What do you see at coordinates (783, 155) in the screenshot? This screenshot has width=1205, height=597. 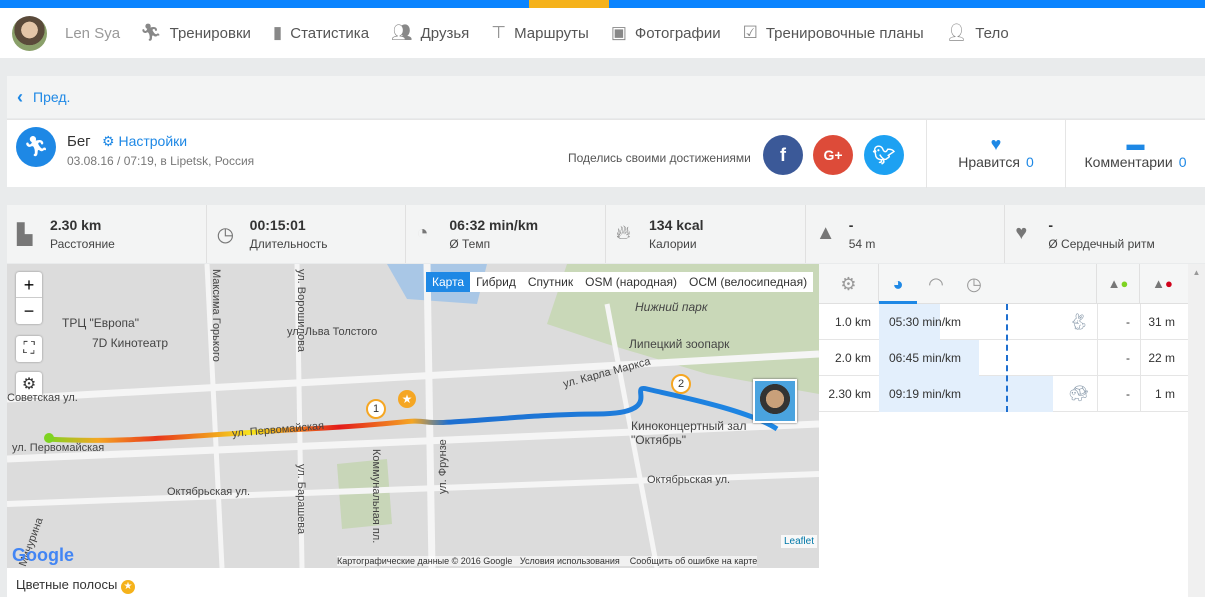 I see `facebook-share-button: f` at bounding box center [783, 155].